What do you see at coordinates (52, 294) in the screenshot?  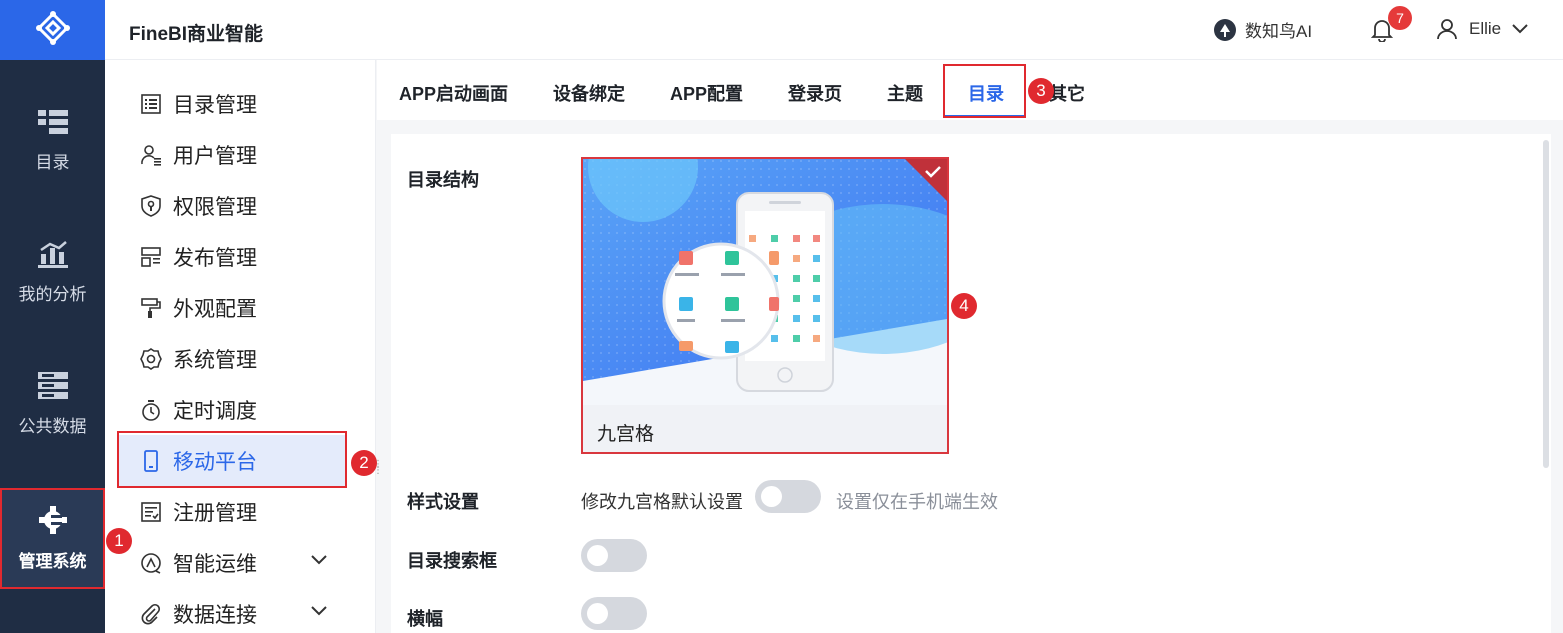 I see `rail-item-label: 我的分析` at bounding box center [52, 294].